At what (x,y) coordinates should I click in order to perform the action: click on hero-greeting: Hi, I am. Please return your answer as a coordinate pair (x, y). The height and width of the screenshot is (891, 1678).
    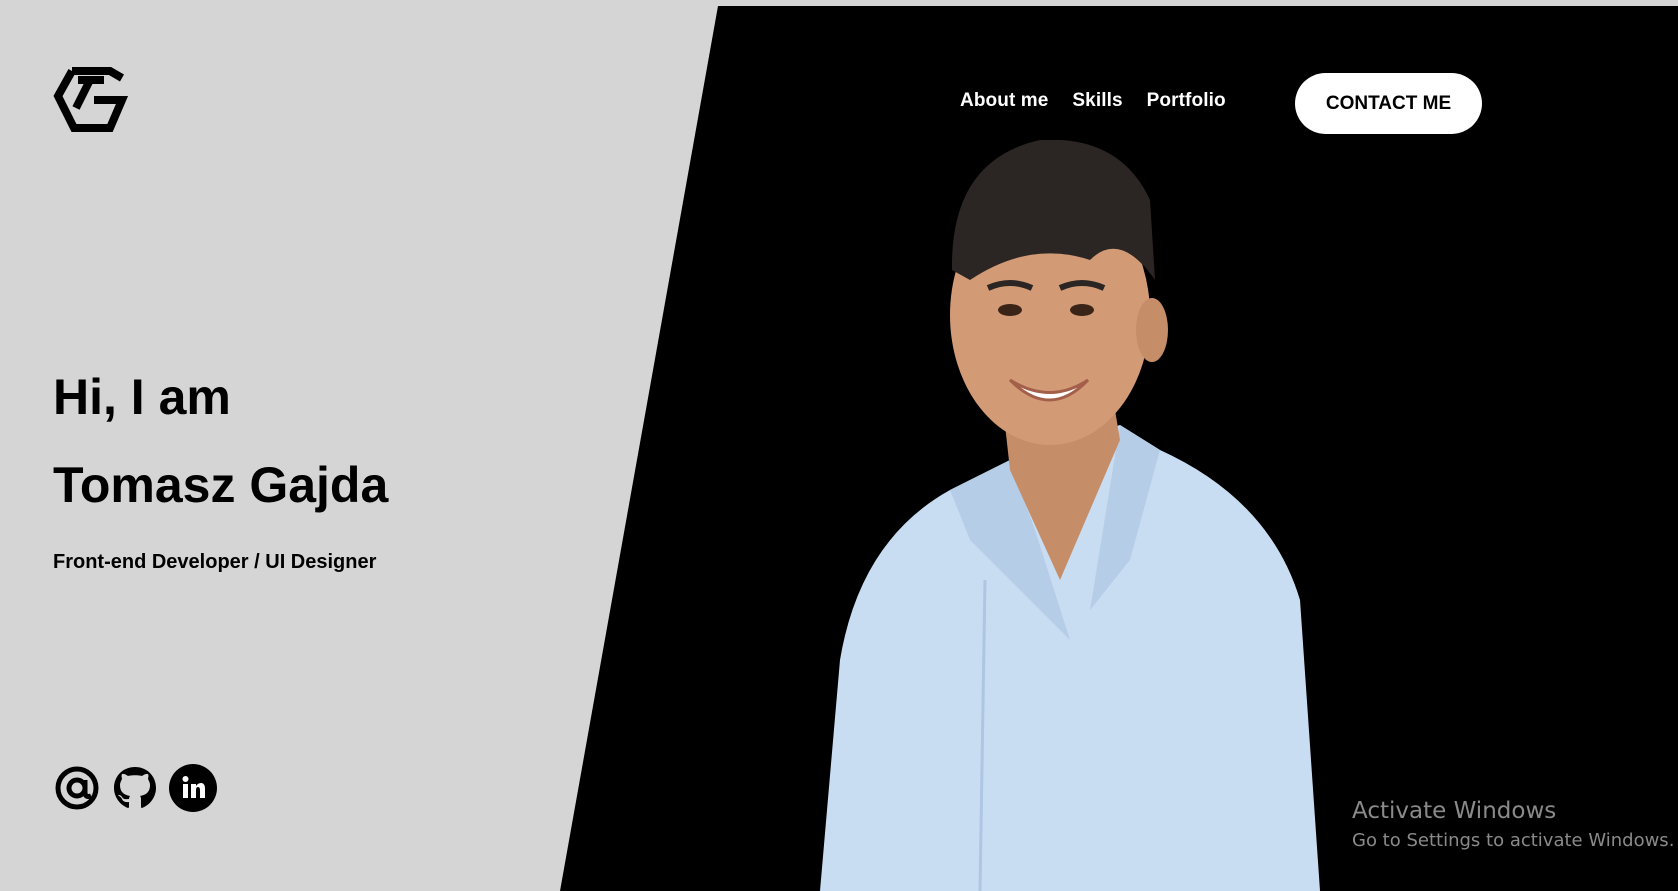
    Looking at the image, I should click on (142, 397).